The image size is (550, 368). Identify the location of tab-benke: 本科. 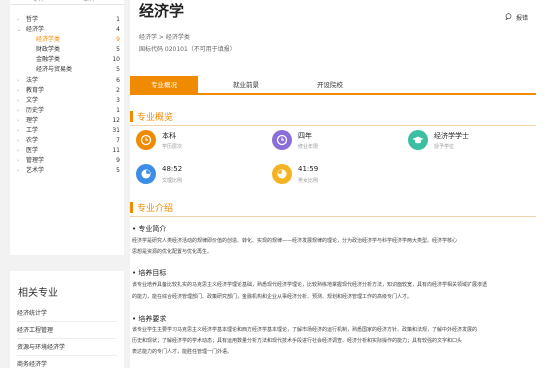
(89, 1).